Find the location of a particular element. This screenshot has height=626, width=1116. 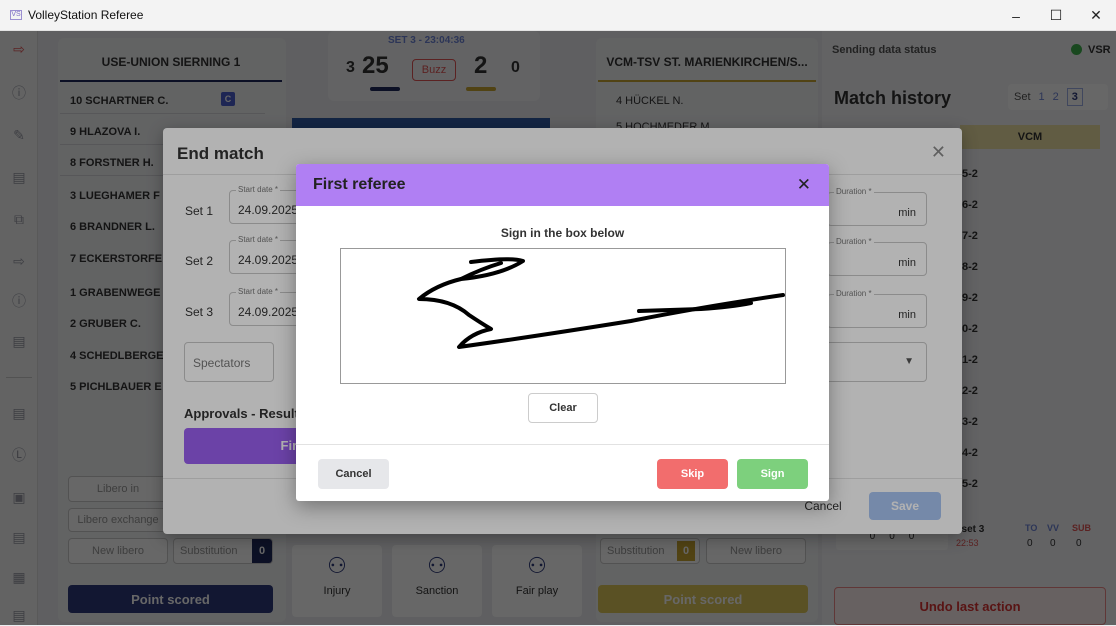

signature-drawing is located at coordinates (601, 303).